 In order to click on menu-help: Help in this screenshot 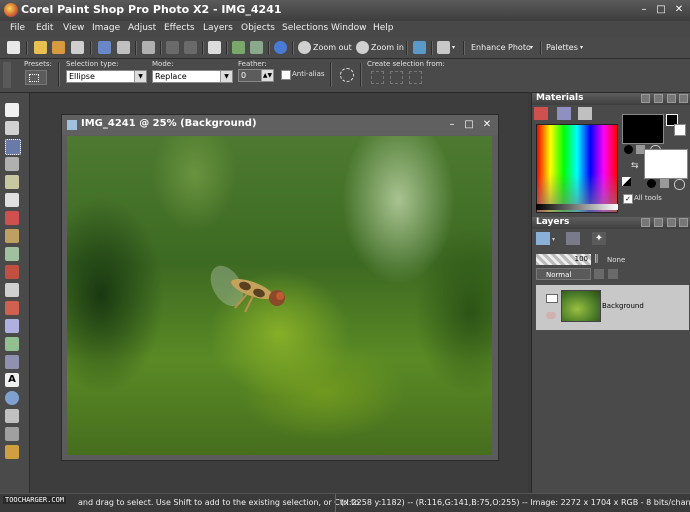, I will do `click(383, 28)`.